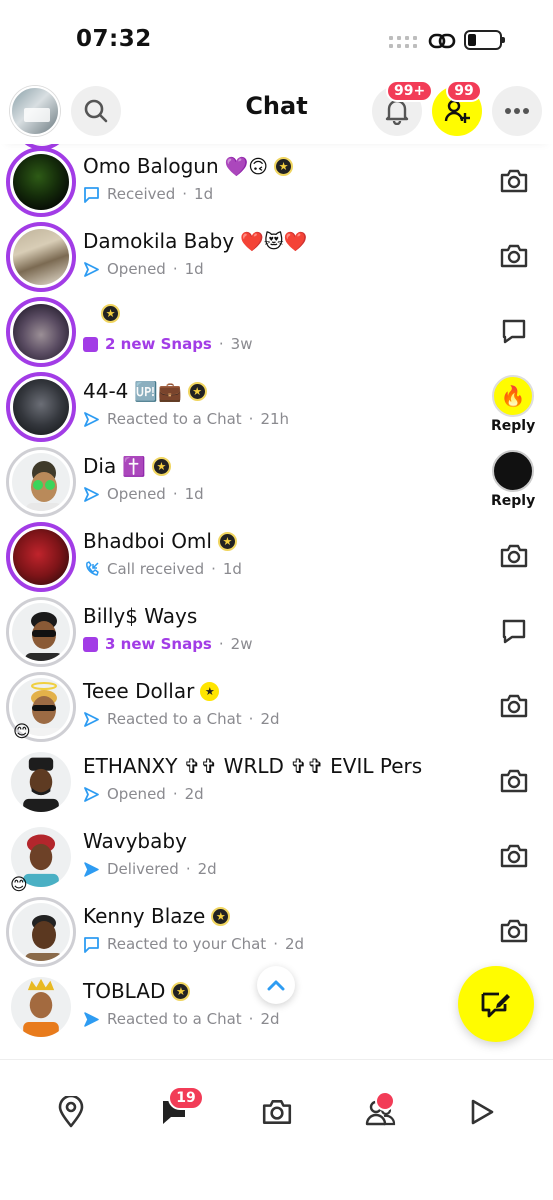 The width and height of the screenshot is (553, 1200). Describe the element at coordinates (276, 931) in the screenshot. I see `chat-row-kenny-blaze: Kenny Blaze ★ Reacted to your Chat · 2d` at that location.